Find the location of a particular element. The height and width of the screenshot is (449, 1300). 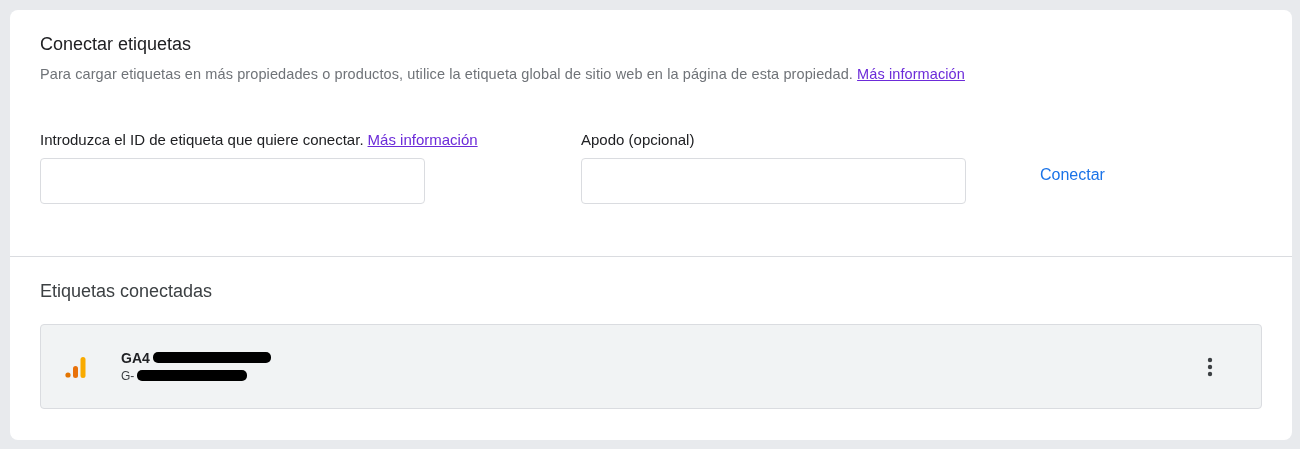

description-text: Para cargar etiquetas en más propiedades o productos, utilice la etiqueta global de sitio web en la página de esta propiedad. Más información is located at coordinates (503, 74).